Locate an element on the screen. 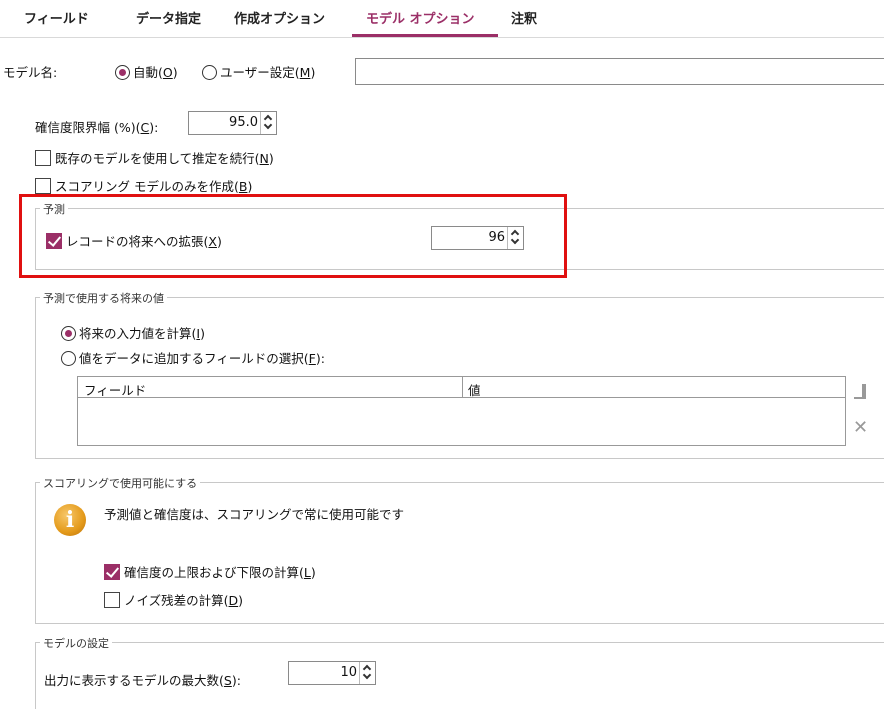 This screenshot has width=884, height=709. radio-select-fields is located at coordinates (68, 358).